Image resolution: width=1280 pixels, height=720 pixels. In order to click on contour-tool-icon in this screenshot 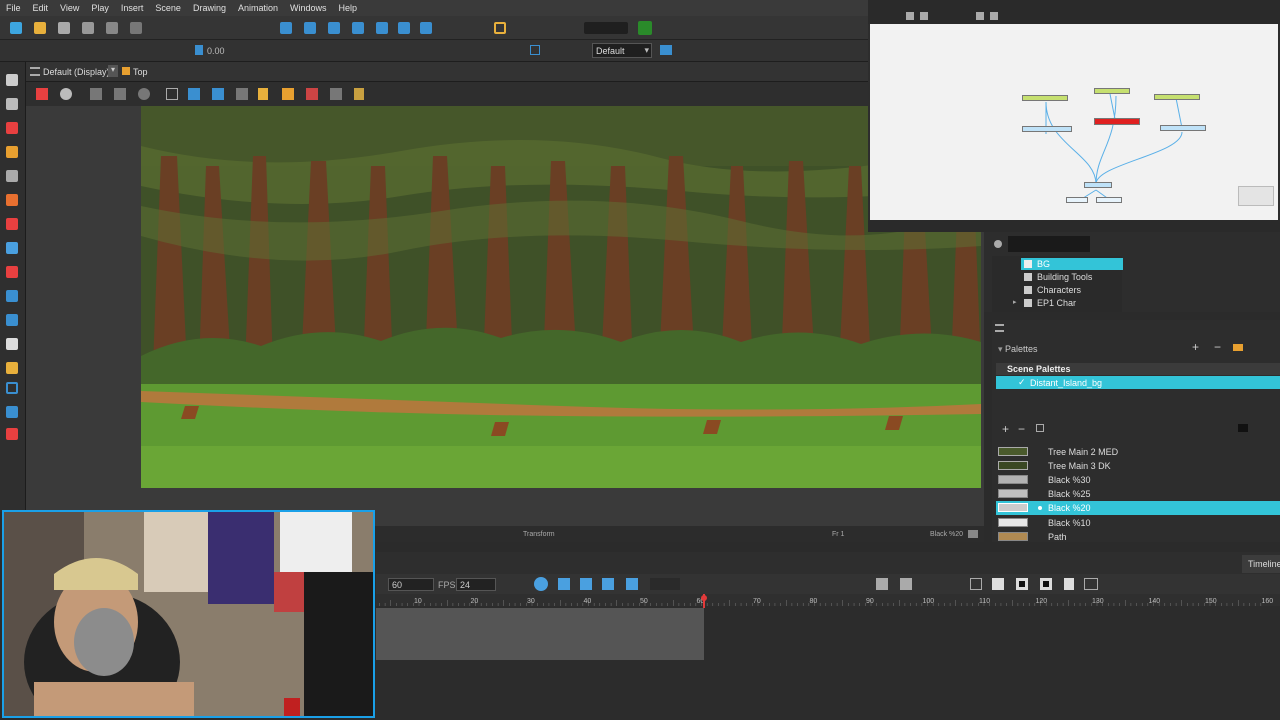, I will do `click(12, 104)`.